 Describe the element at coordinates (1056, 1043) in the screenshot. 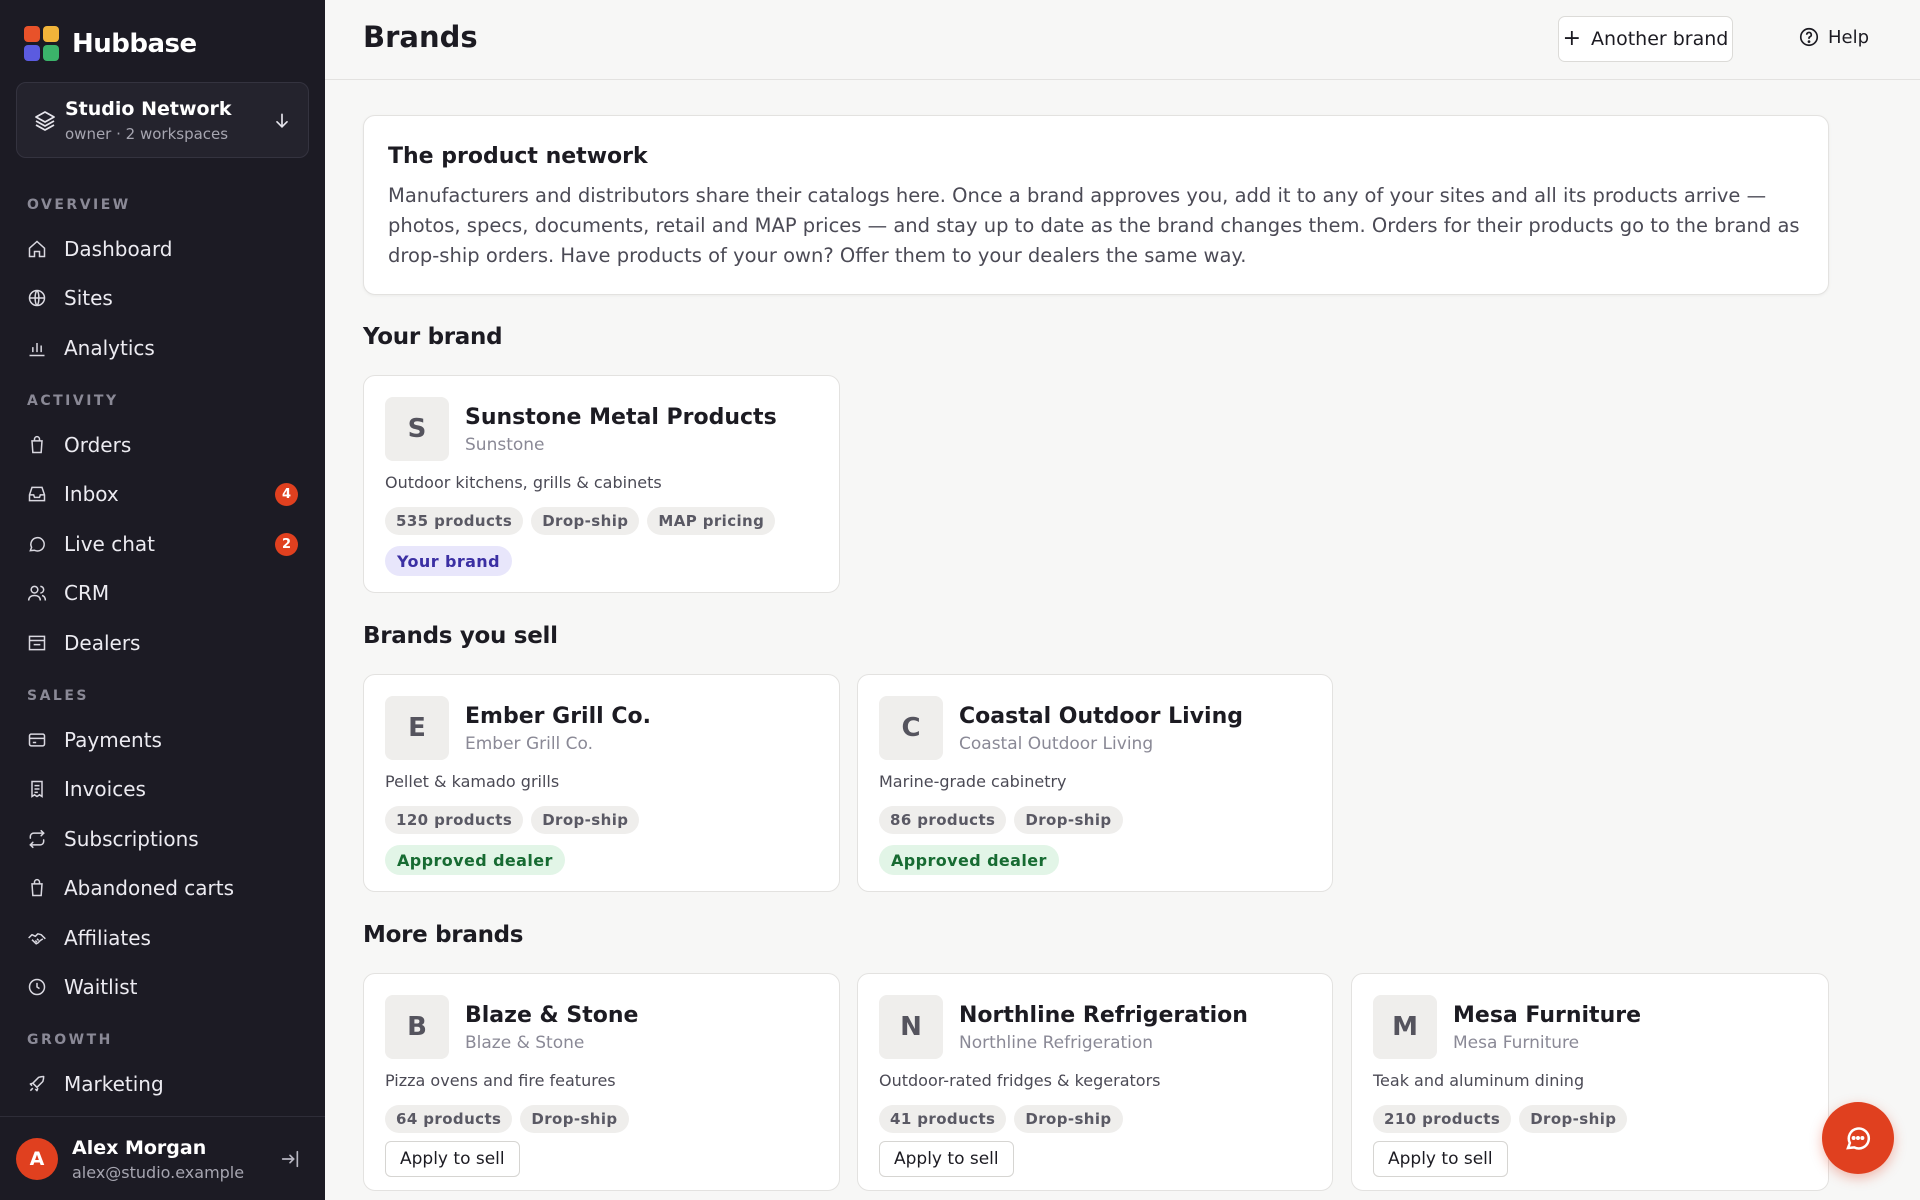

I see `brand-short-name: Northline Refrigeration` at that location.